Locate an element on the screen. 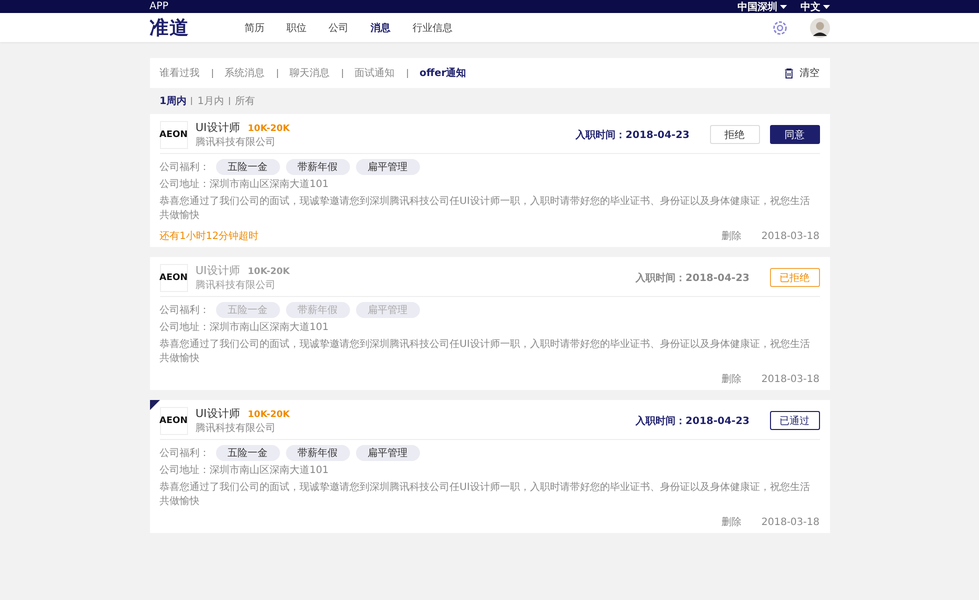 The width and height of the screenshot is (979, 600). message-tab: 面试通知 is located at coordinates (374, 73).